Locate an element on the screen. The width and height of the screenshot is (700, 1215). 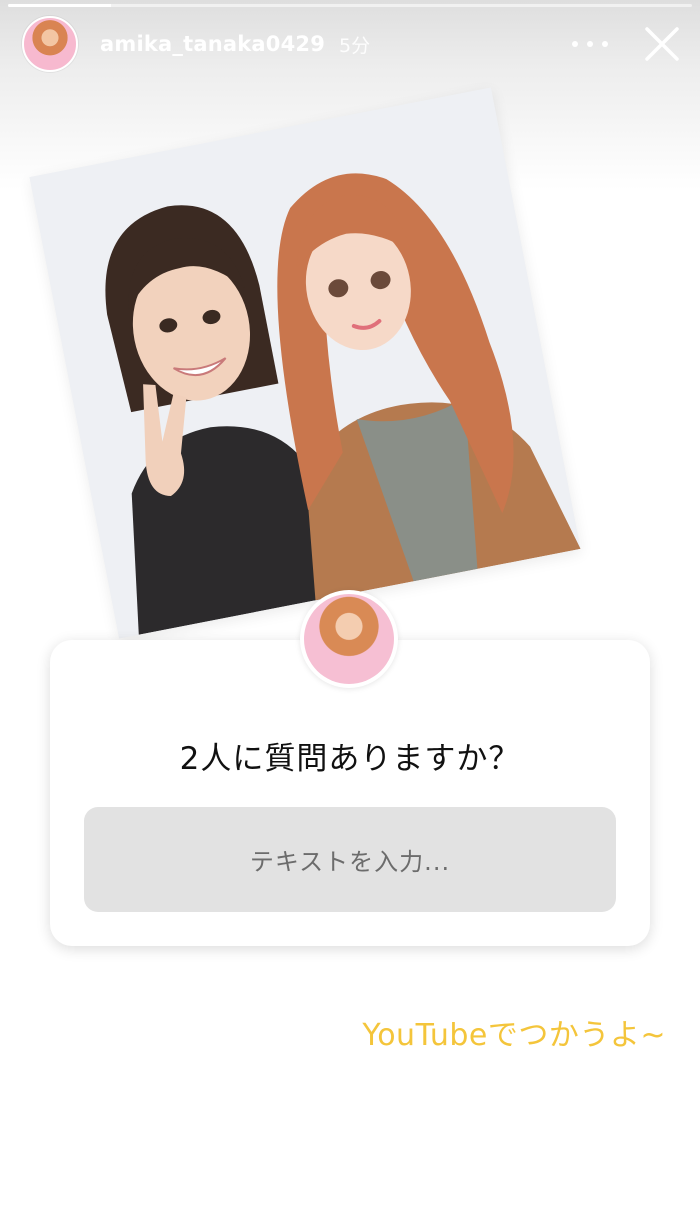
question-text: 2人に質問ありますか？ is located at coordinates (350, 759).